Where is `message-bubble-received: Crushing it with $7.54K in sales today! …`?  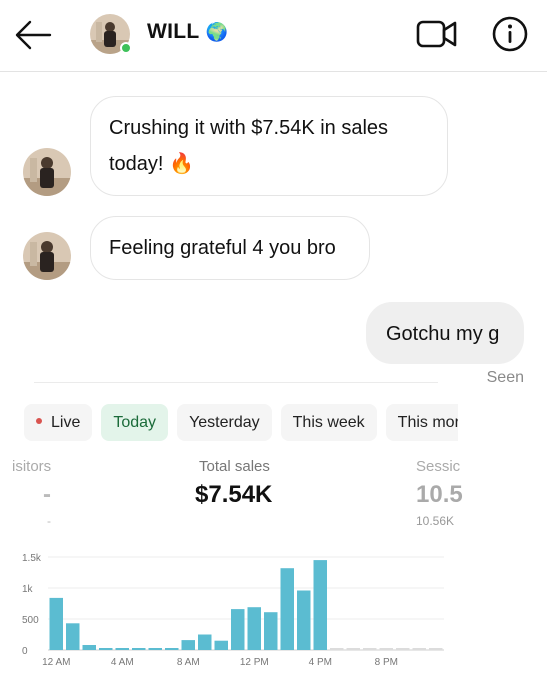
message-bubble-received: Crushing it with $7.54K in sales today! … is located at coordinates (269, 146).